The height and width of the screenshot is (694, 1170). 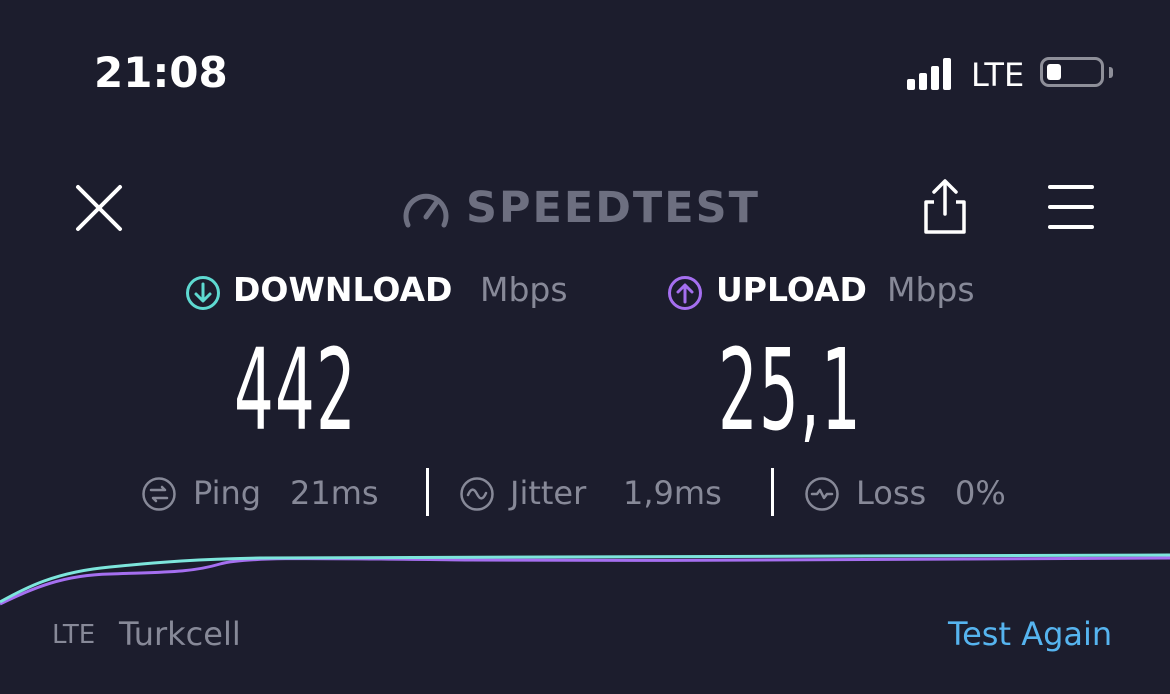 What do you see at coordinates (1111, 72) in the screenshot?
I see `battery-tip` at bounding box center [1111, 72].